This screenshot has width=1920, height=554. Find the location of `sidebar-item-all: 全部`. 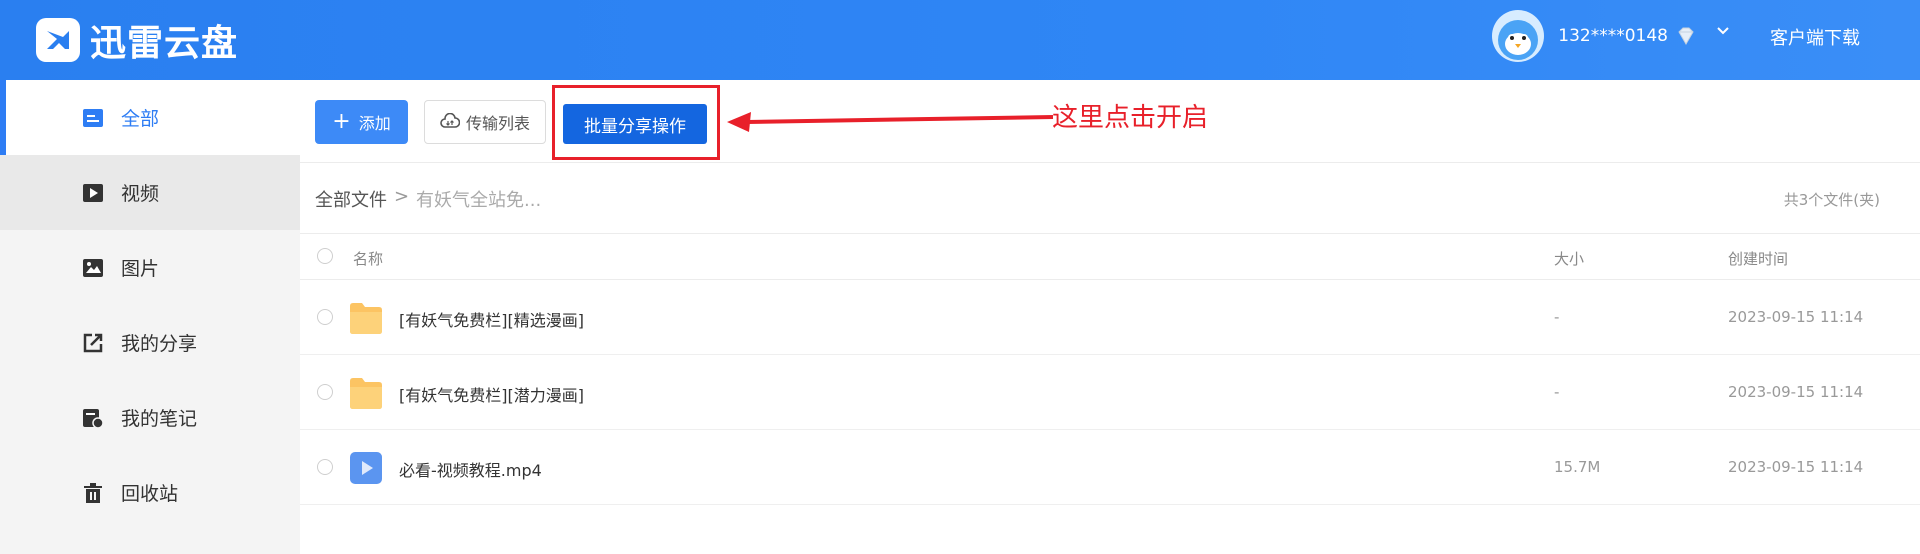

sidebar-item-all: 全部 is located at coordinates (150, 117).